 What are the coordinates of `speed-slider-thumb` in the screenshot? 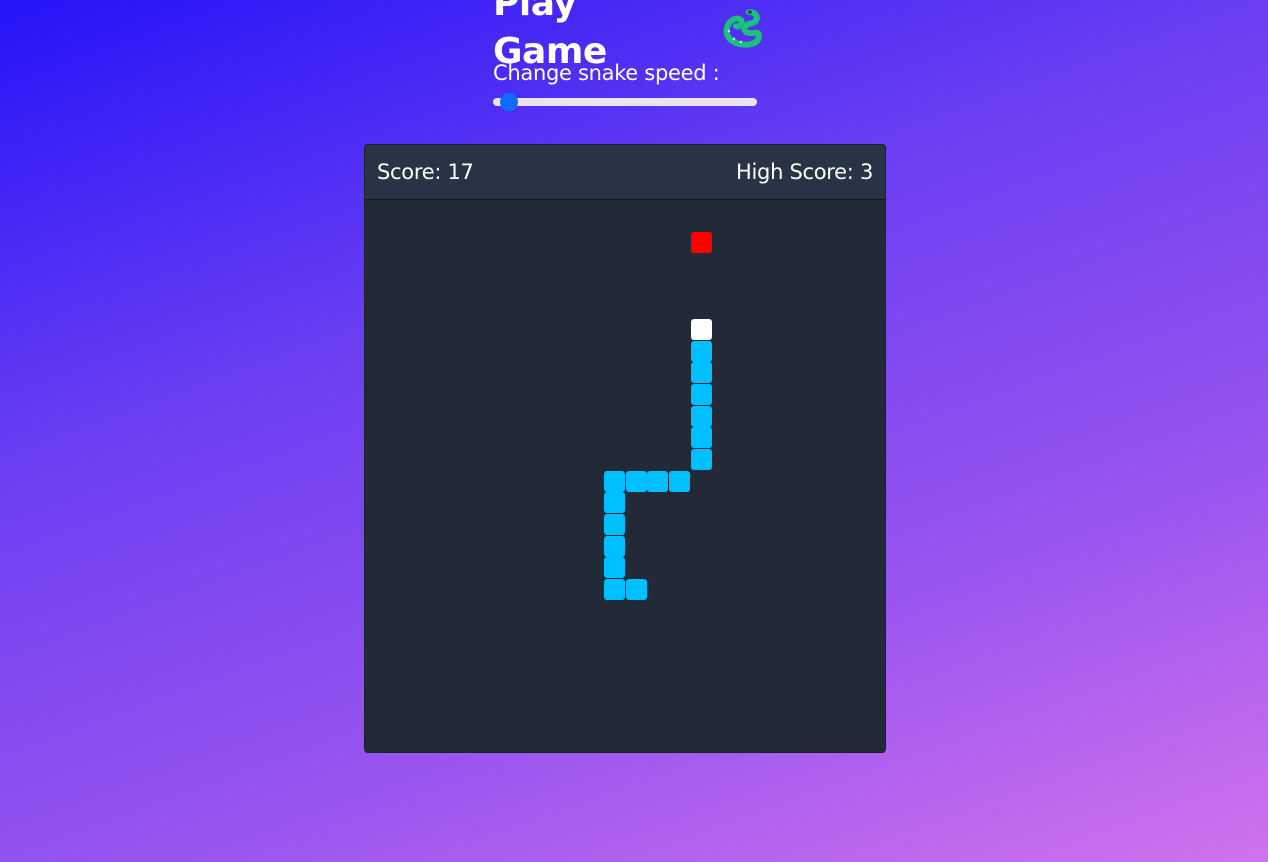 It's located at (509, 102).